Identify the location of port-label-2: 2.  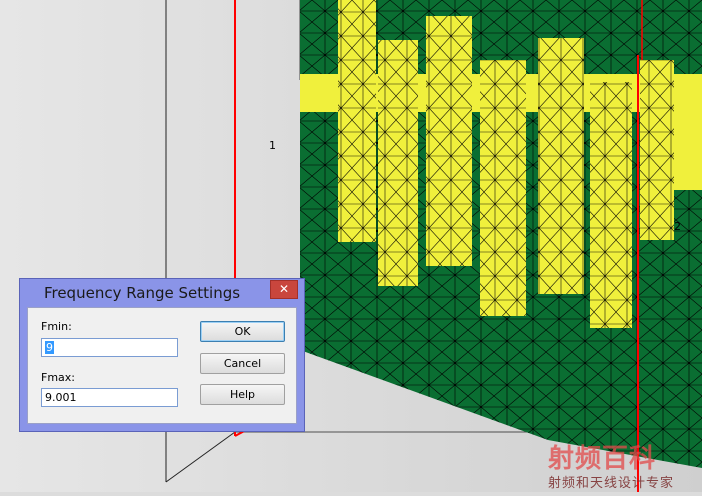
(677, 226).